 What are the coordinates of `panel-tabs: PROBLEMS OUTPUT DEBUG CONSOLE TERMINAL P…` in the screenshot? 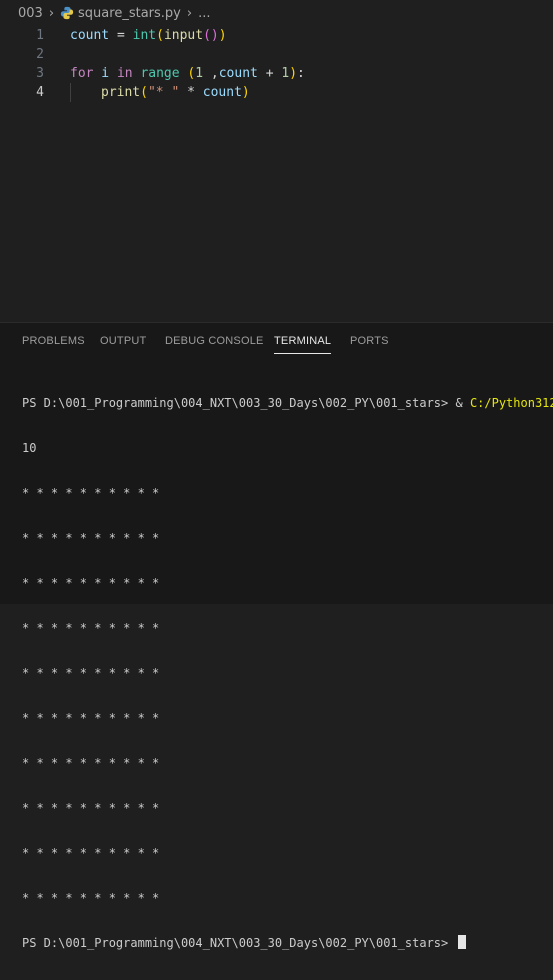 It's located at (276, 342).